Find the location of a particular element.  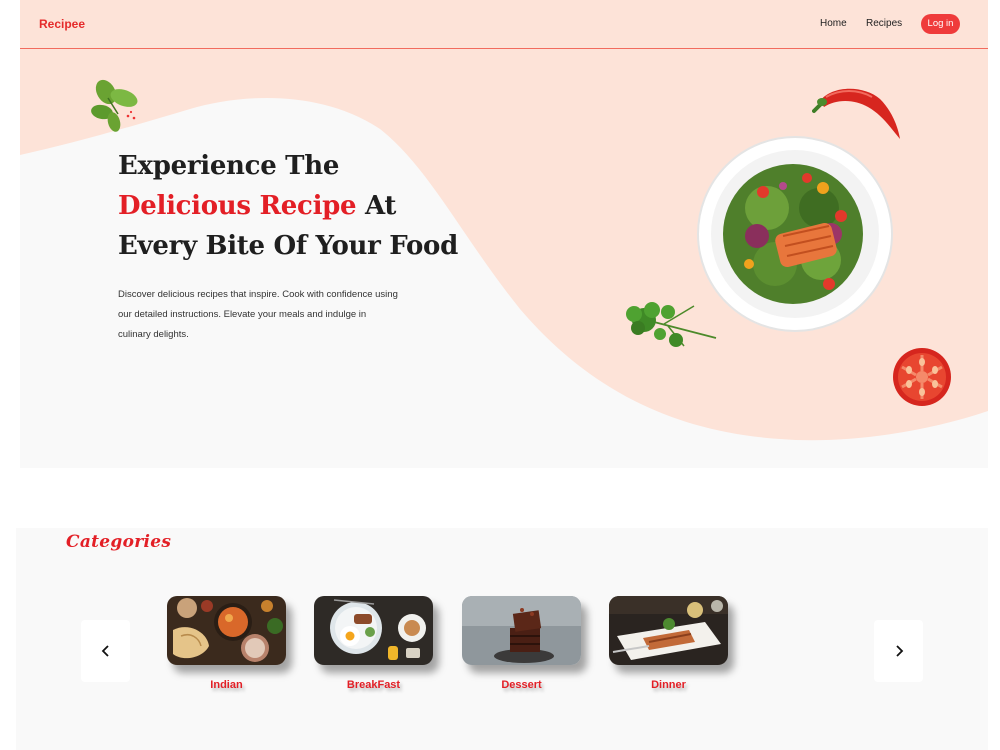

category-label-dessert: Dessert is located at coordinates (521, 685).